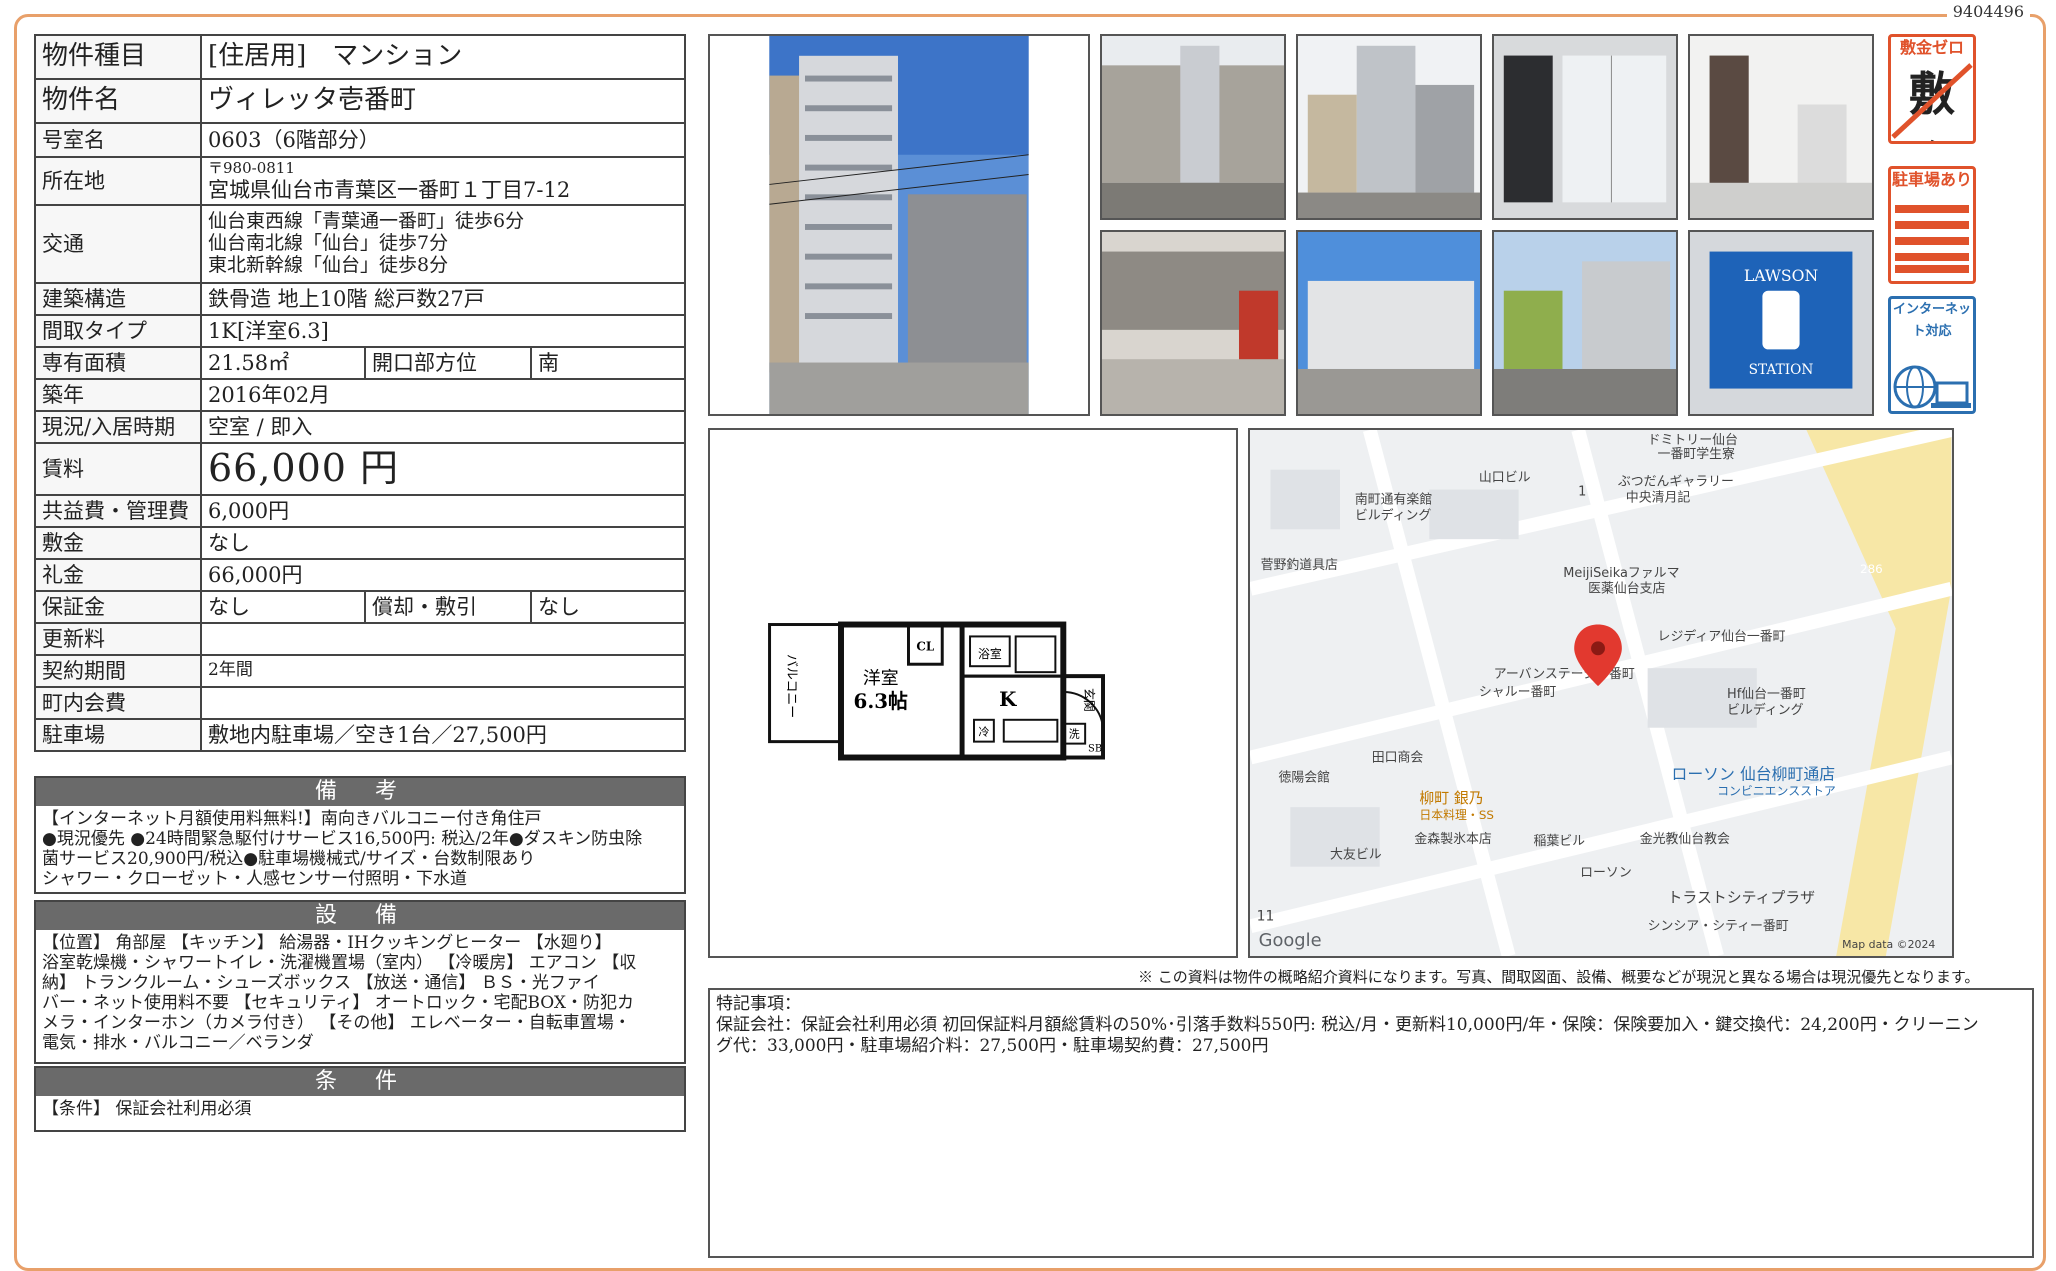 This screenshot has height=1271, width=2056. Describe the element at coordinates (118, 181) in the screenshot. I see `address-label: 所在地` at that location.